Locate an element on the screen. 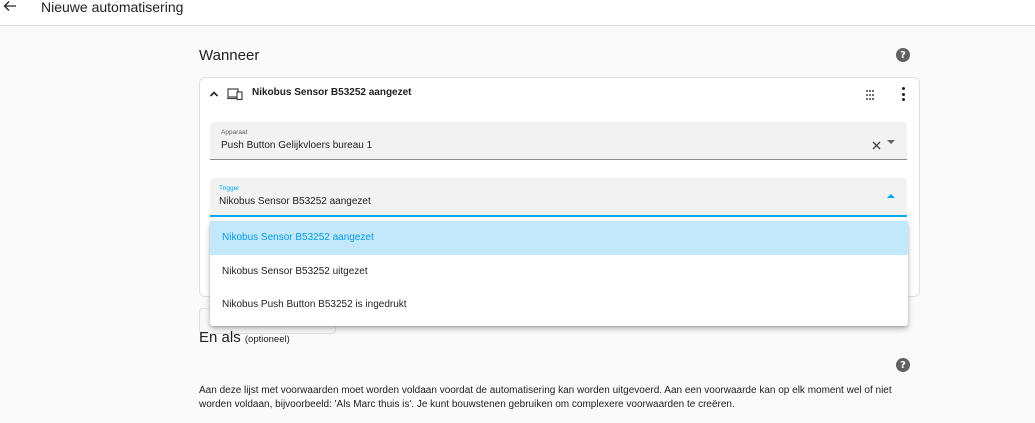 The height and width of the screenshot is (423, 1035). trigger-option: Nikobus Push Button B53252 is ingedrukt is located at coordinates (559, 305).